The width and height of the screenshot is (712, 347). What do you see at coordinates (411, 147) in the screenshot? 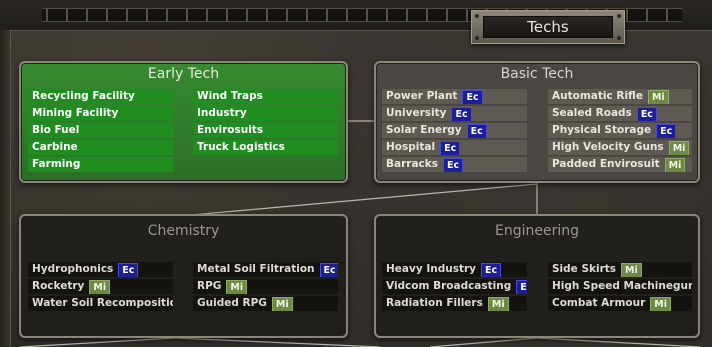
I see `tech-label: Hospital` at bounding box center [411, 147].